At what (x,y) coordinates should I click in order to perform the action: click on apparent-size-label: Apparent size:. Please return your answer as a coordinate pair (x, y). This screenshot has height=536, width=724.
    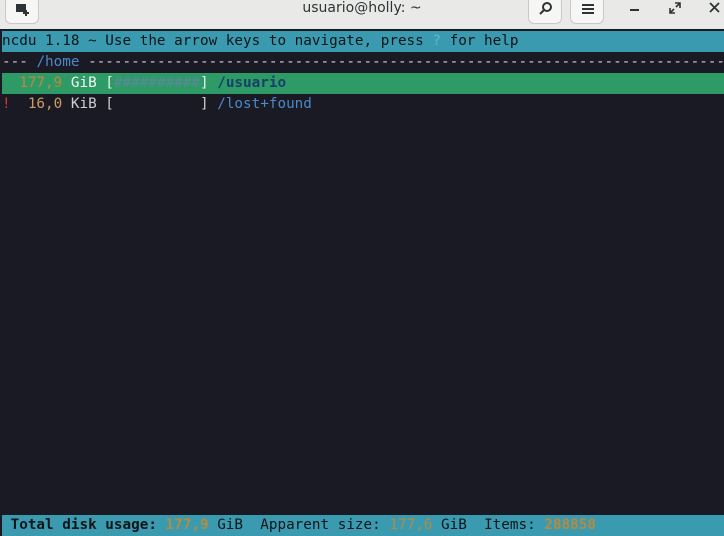
    Looking at the image, I should click on (320, 525).